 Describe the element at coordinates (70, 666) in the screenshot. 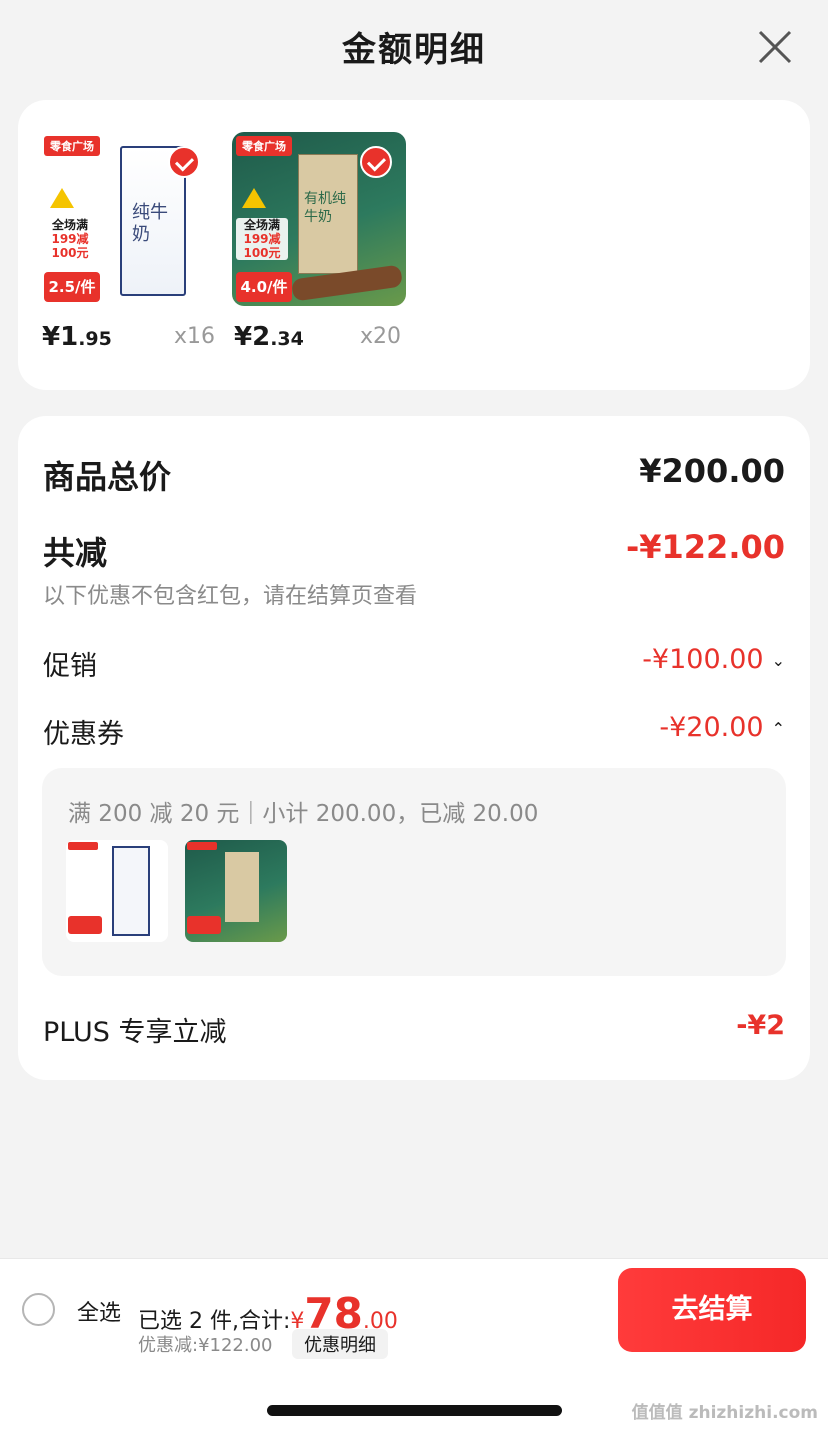

I see `promotion-label: 促销` at that location.